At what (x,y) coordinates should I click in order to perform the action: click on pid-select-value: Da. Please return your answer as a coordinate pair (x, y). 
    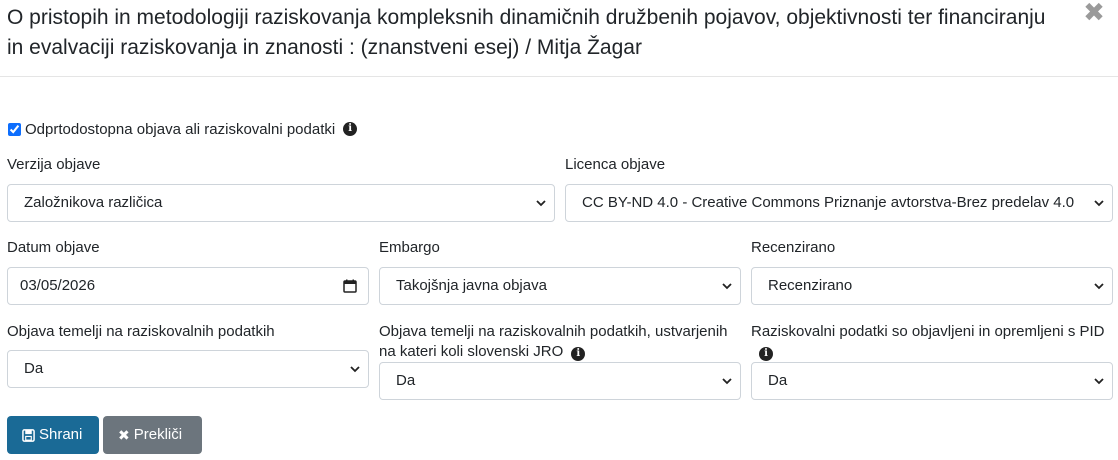
    Looking at the image, I should click on (778, 380).